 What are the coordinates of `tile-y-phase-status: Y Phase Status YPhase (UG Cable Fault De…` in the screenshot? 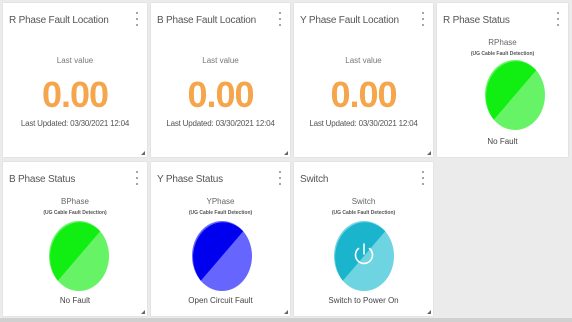 It's located at (220, 239).